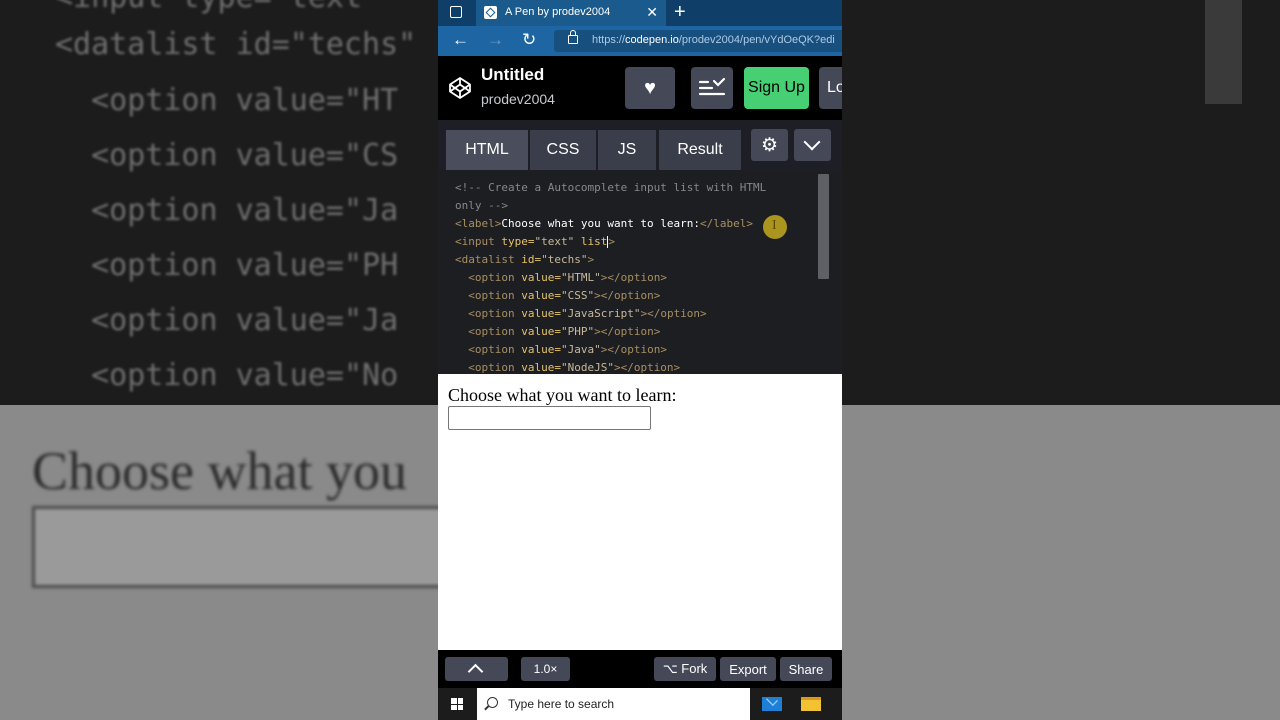  What do you see at coordinates (487, 150) in the screenshot?
I see `tab-html: HTML` at bounding box center [487, 150].